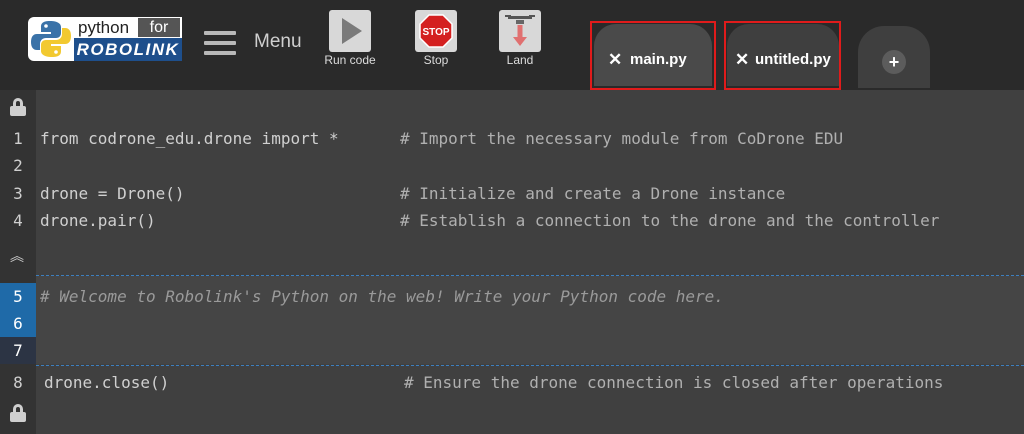 The width and height of the screenshot is (1024, 434). Describe the element at coordinates (112, 193) in the screenshot. I see `code-line: drone = Drone()` at that location.